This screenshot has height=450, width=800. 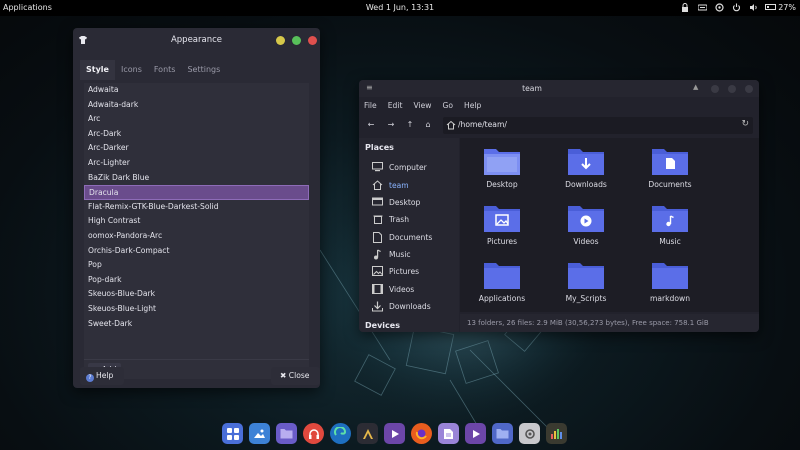 I want to click on folder-item: My_Scripts, so click(x=586, y=281).